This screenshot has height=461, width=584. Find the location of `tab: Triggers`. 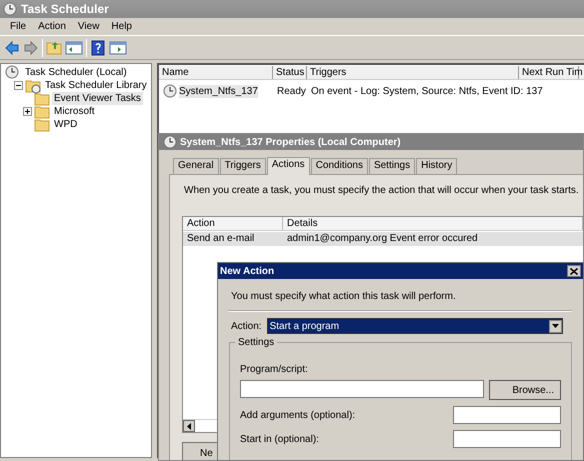

tab: Triggers is located at coordinates (243, 166).